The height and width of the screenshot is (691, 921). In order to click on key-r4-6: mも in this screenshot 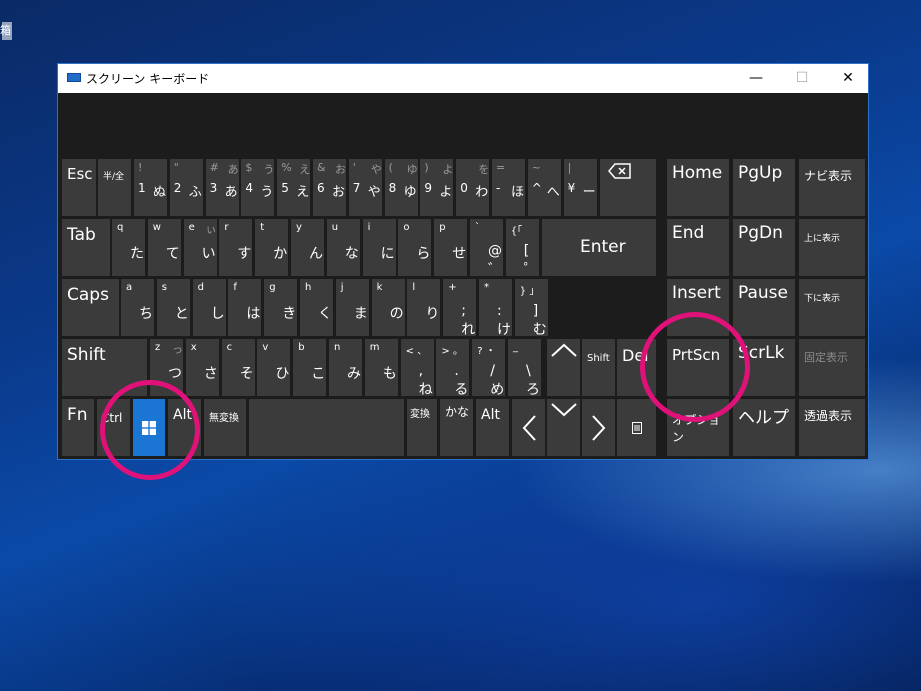, I will do `click(381, 367)`.